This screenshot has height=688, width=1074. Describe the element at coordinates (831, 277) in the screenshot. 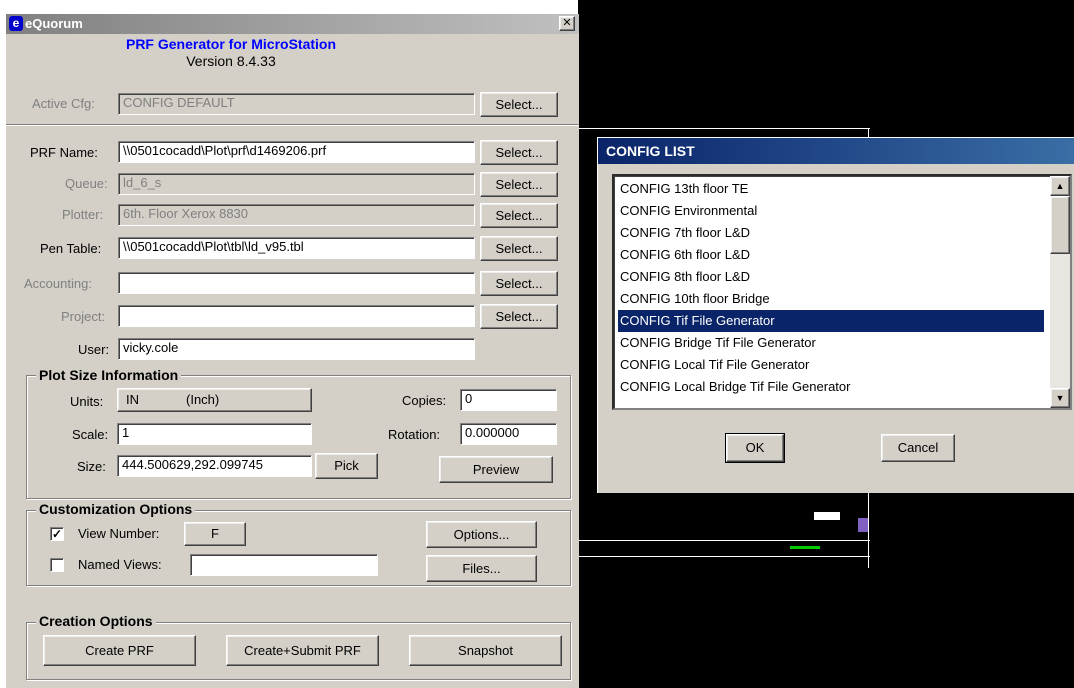

I see `config-list-item: CONFIG 8th floor L&D` at that location.